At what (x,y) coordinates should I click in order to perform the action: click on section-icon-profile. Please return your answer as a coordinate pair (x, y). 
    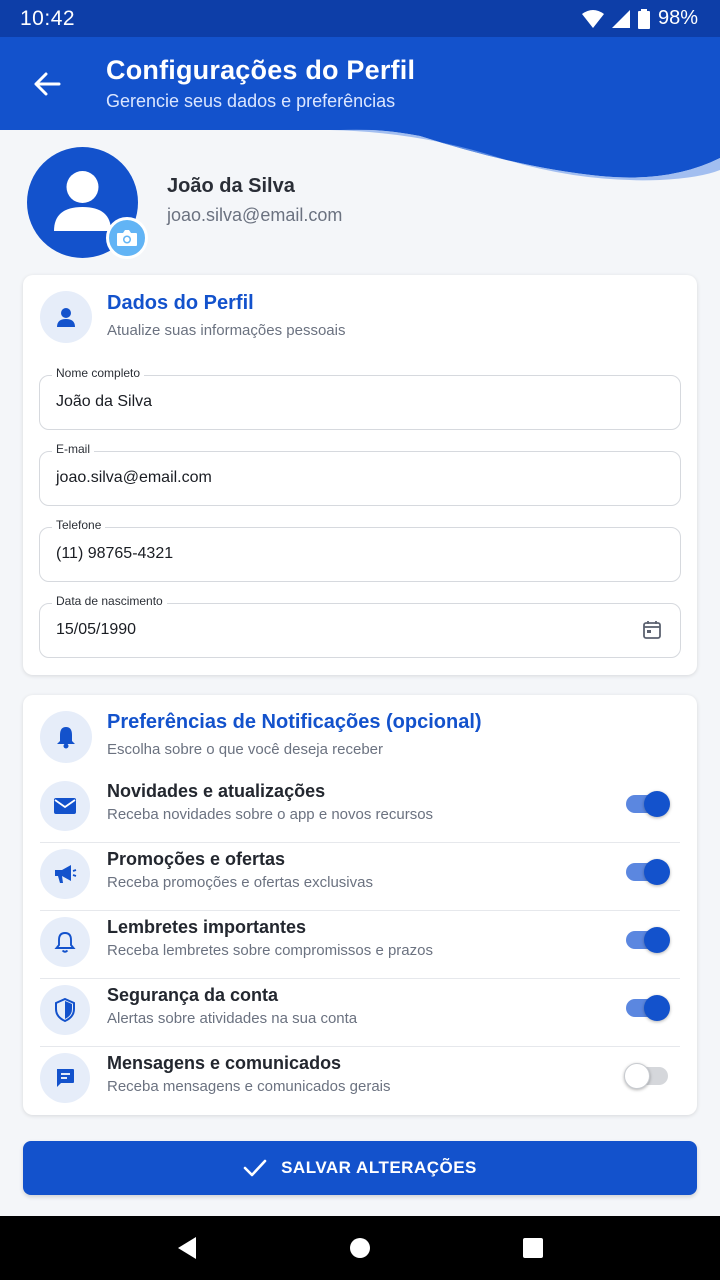
    Looking at the image, I should click on (66, 317).